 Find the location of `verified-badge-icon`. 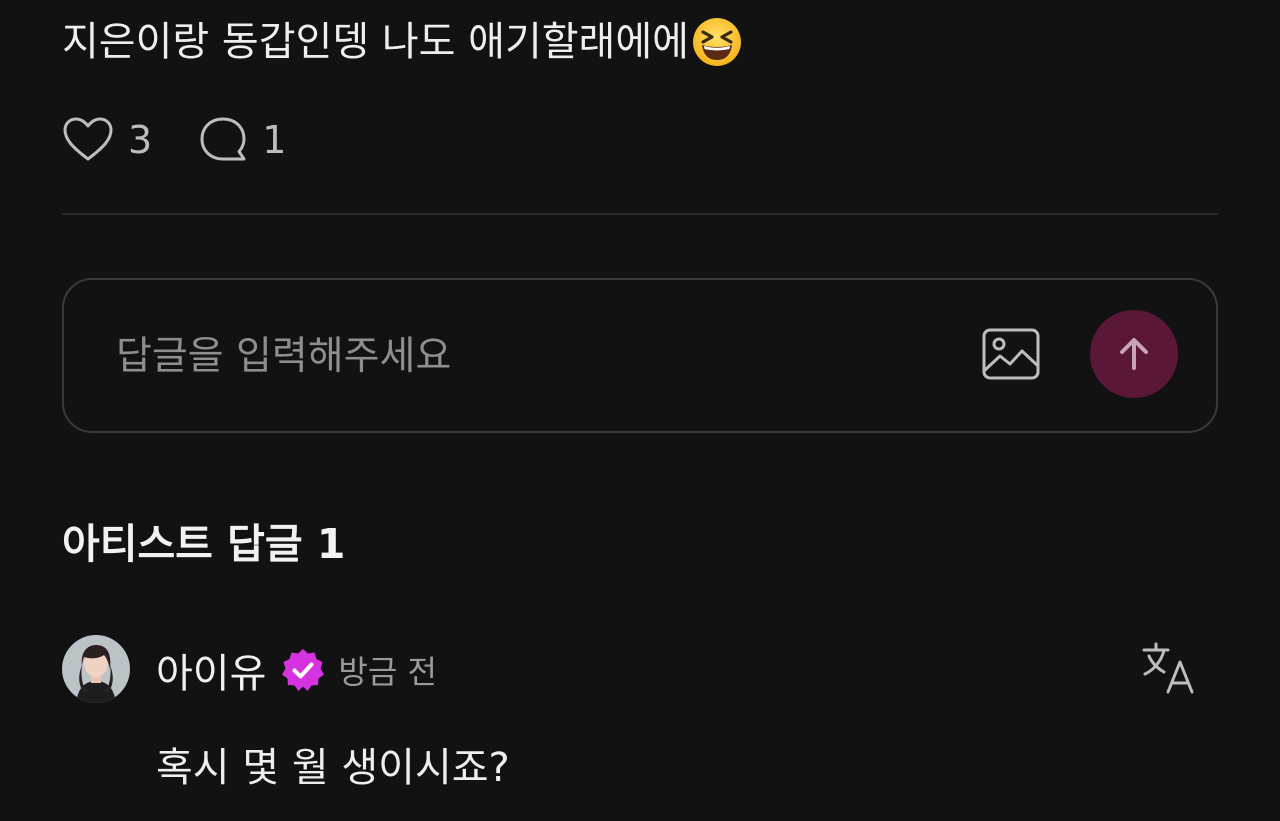

verified-badge-icon is located at coordinates (303, 670).